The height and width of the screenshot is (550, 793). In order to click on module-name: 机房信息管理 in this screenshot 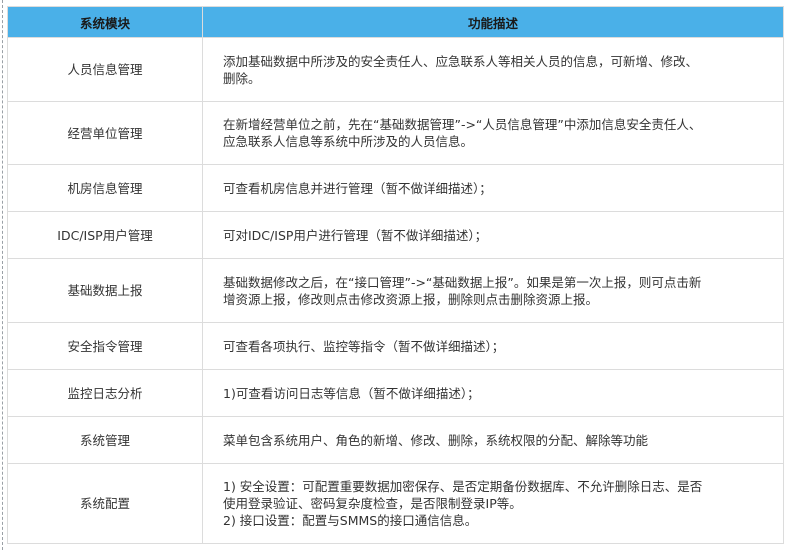, I will do `click(105, 188)`.